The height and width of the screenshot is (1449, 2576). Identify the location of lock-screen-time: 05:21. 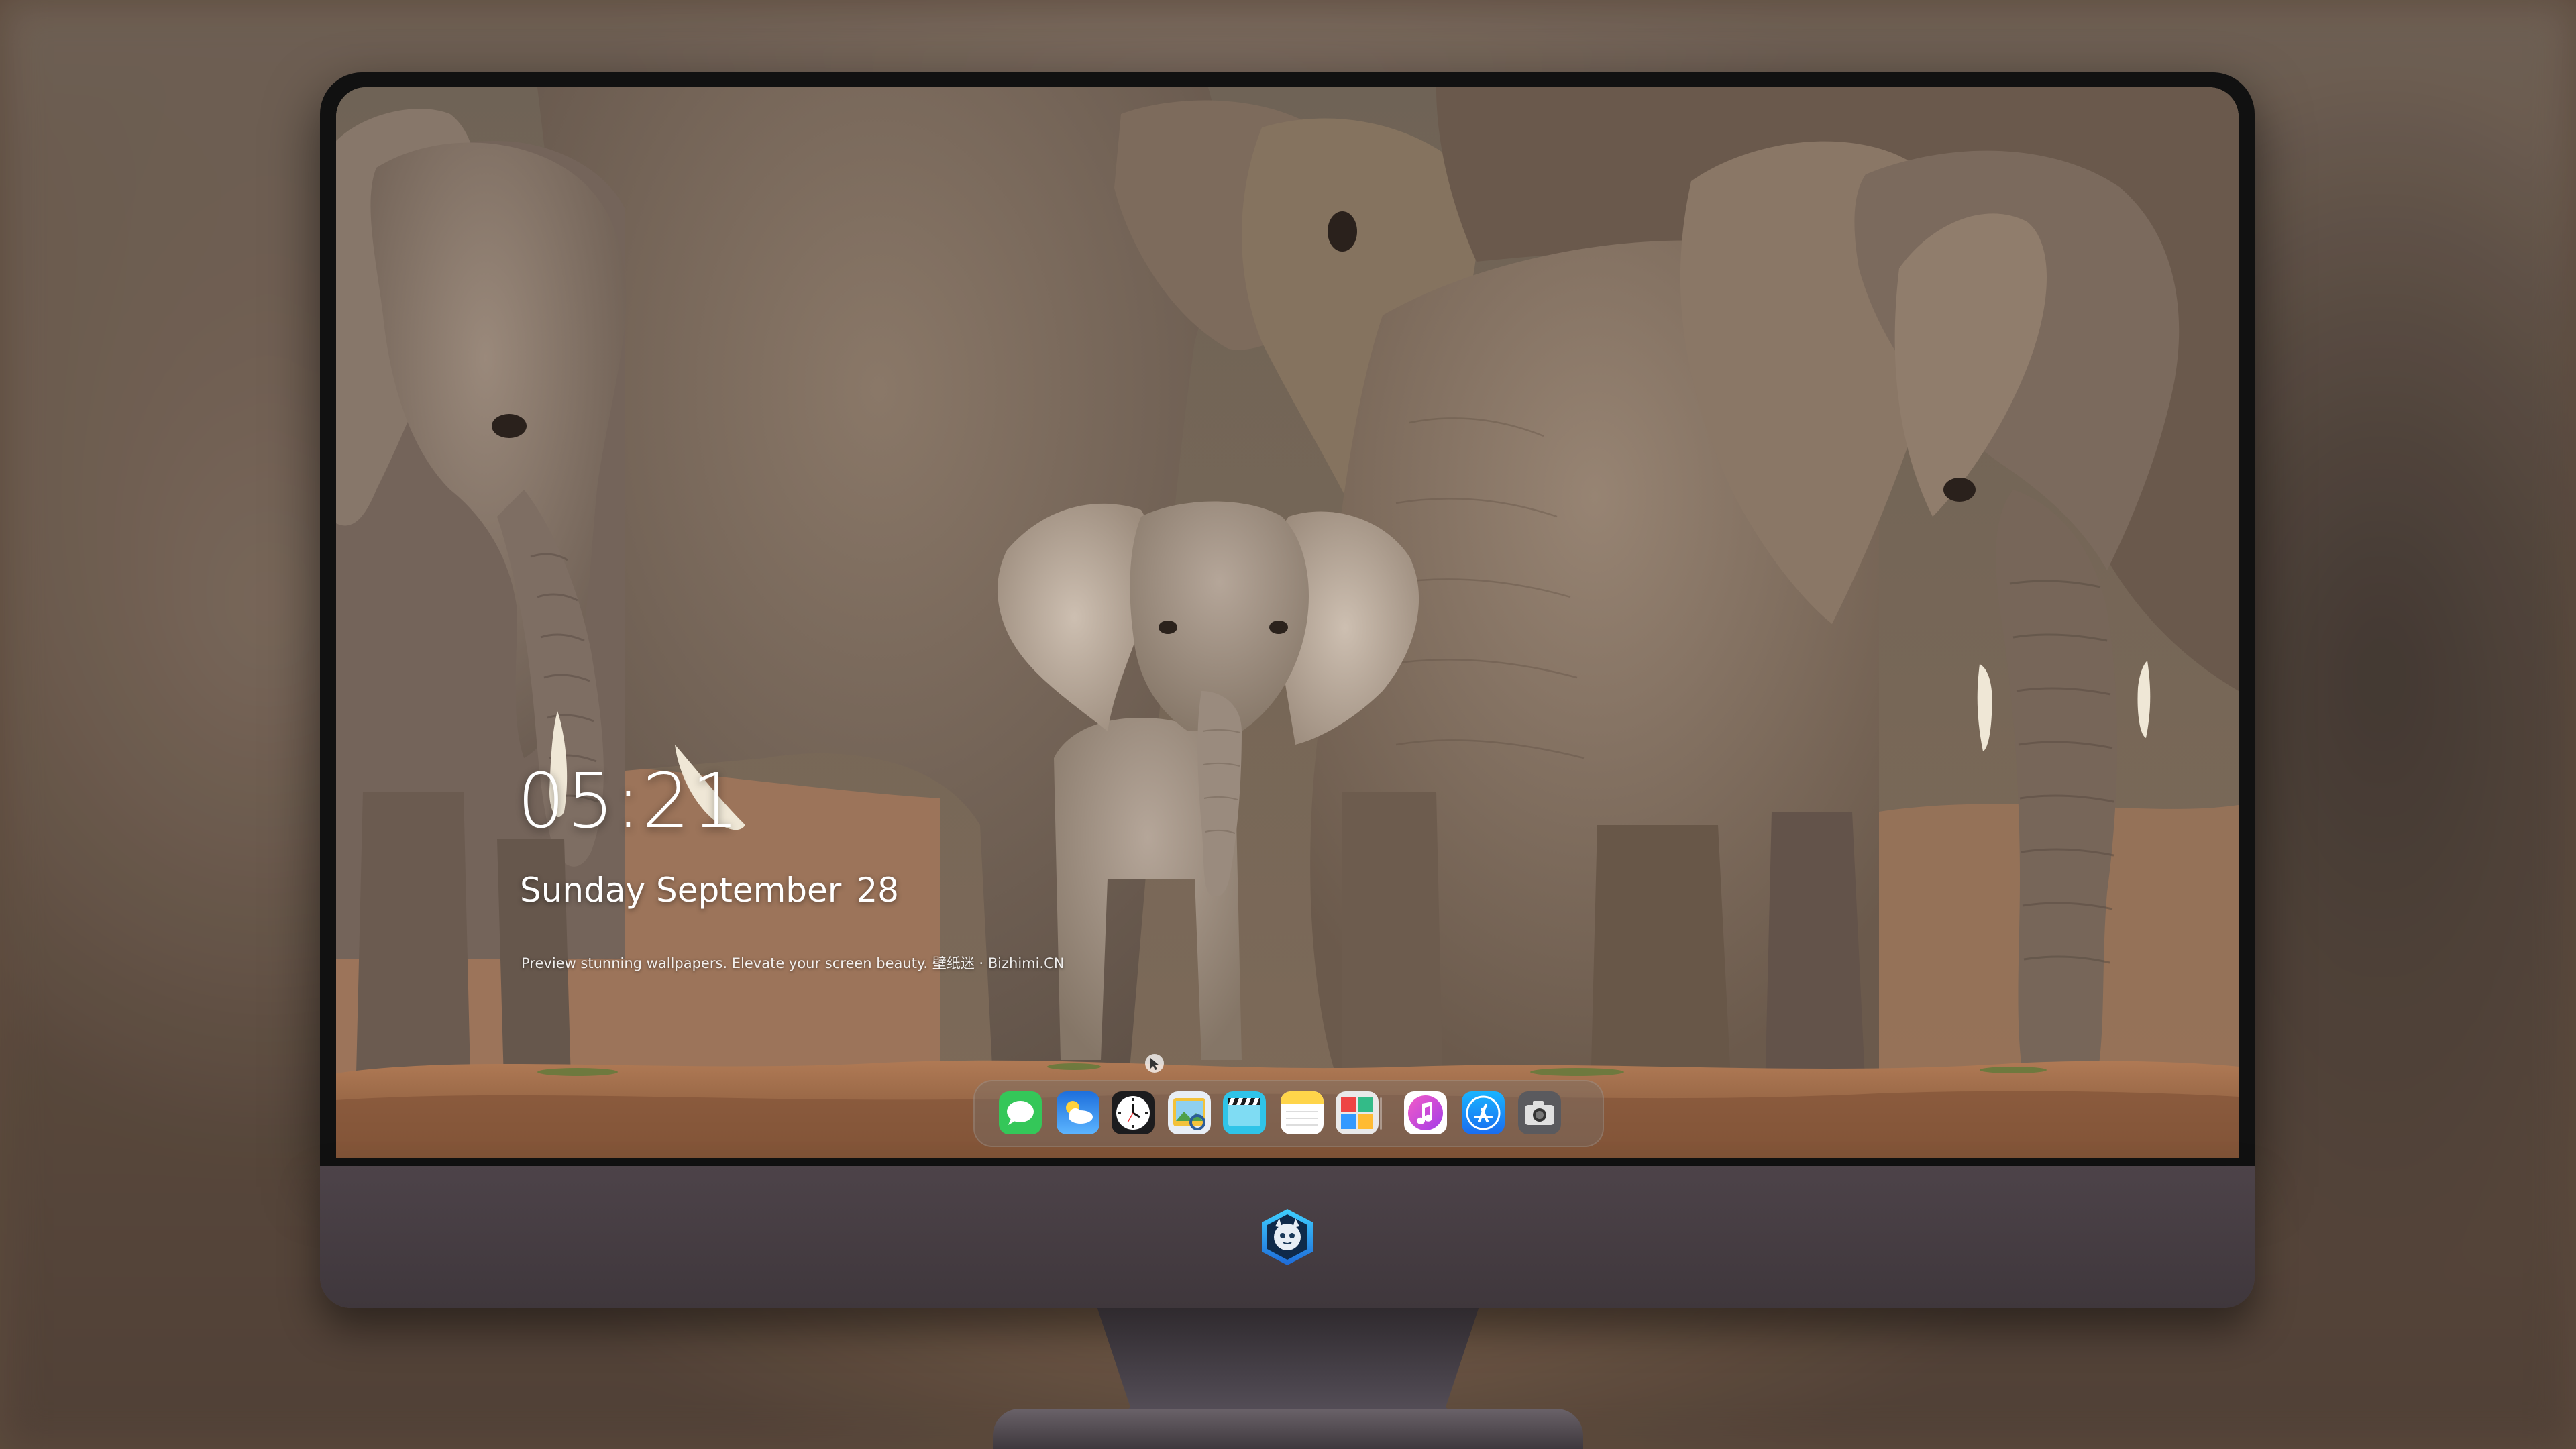
(629, 801).